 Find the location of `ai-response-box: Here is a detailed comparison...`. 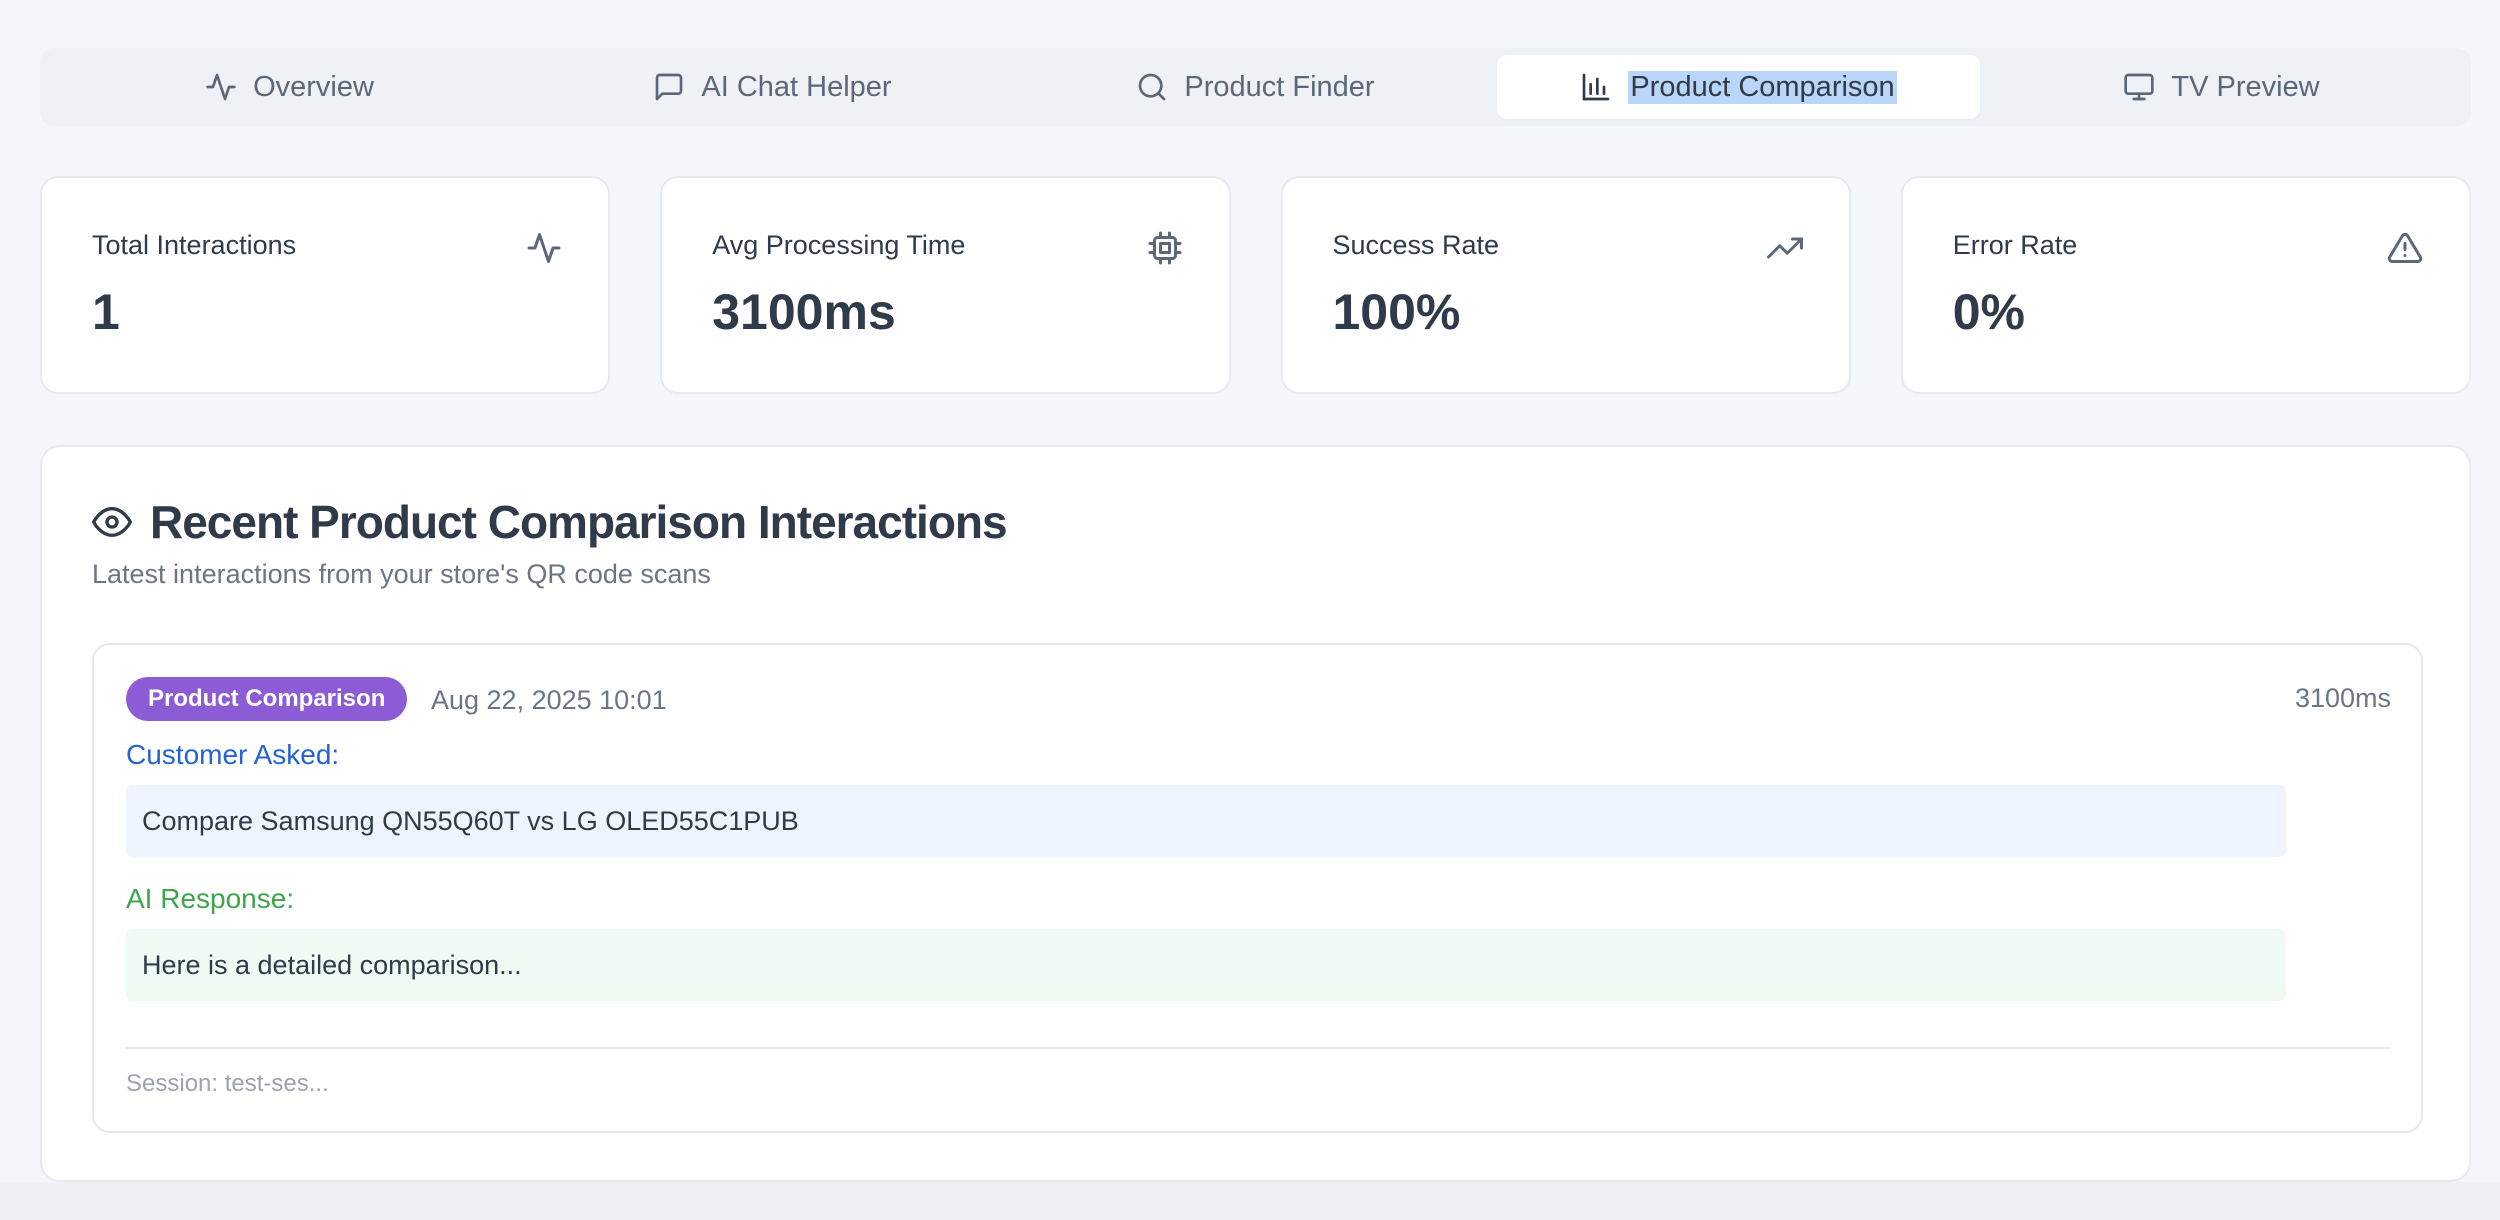

ai-response-box: Here is a detailed comparison... is located at coordinates (1206, 965).